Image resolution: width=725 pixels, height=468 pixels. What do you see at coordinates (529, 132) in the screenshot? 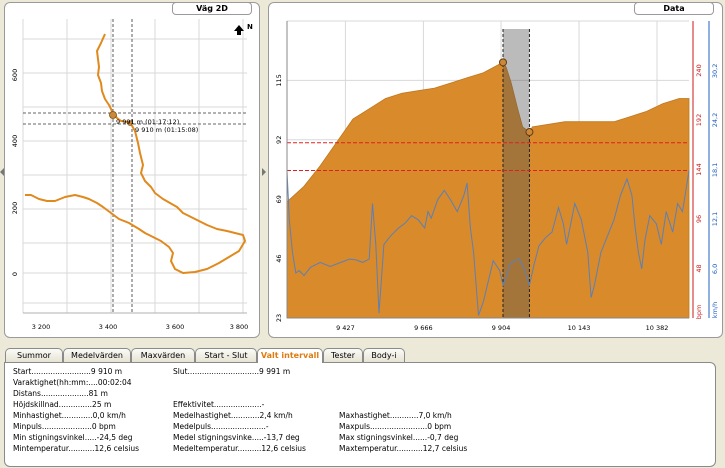
I see `selection-end-marker` at bounding box center [529, 132].